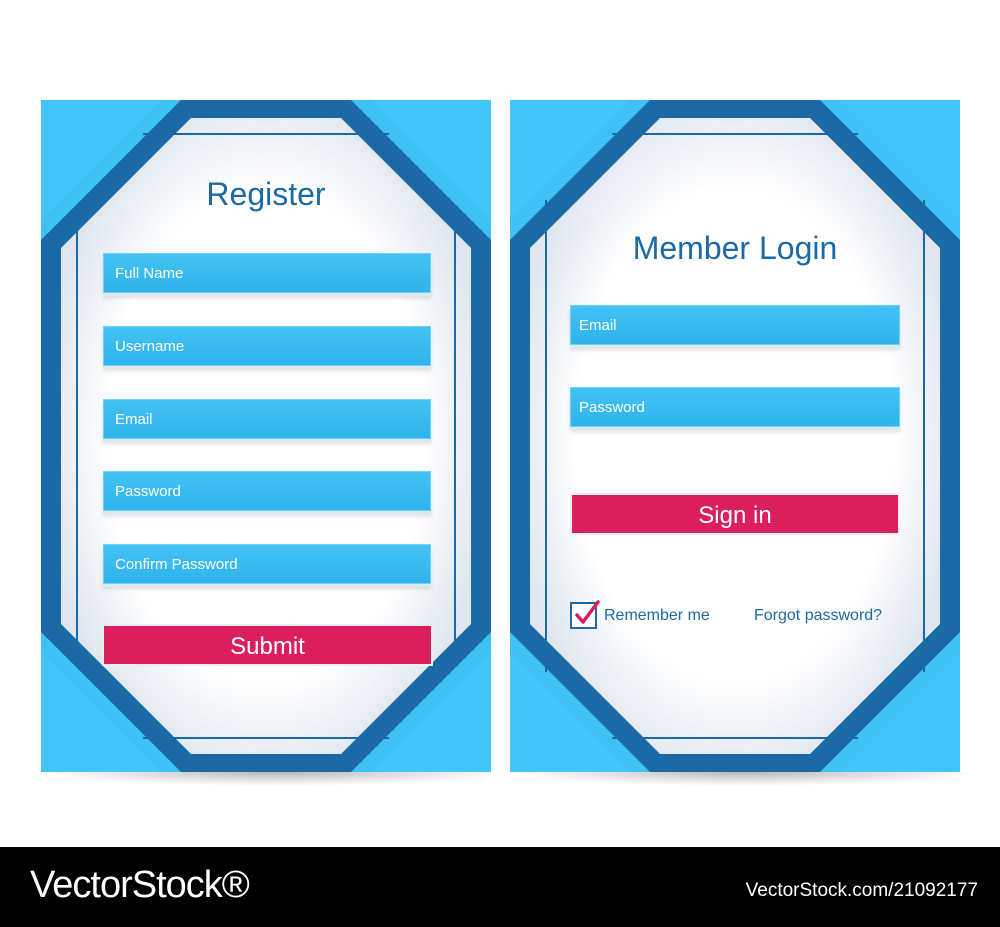 This screenshot has width=1000, height=927. What do you see at coordinates (267, 273) in the screenshot?
I see `full-name-field: Full Name` at bounding box center [267, 273].